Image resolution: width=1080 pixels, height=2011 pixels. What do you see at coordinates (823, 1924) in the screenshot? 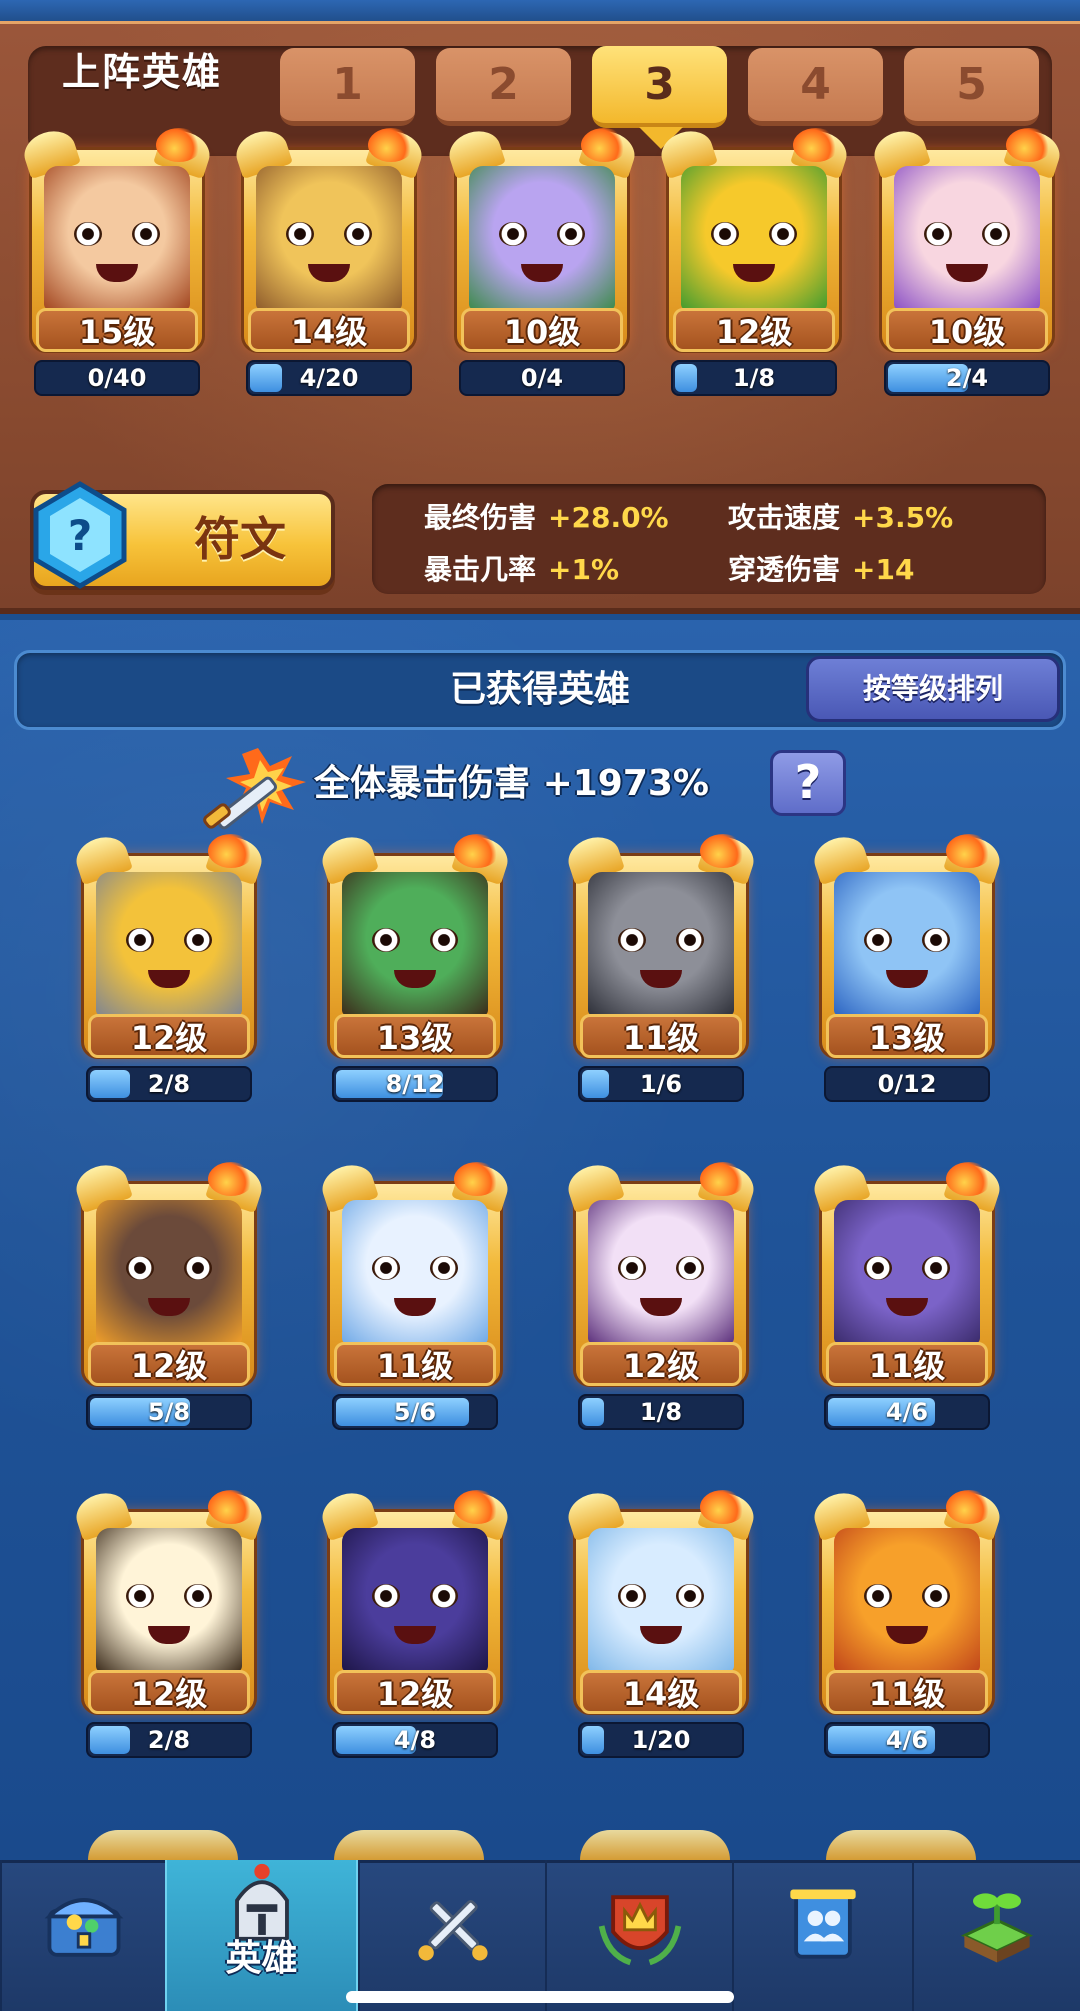
I see `team-banner-icon` at bounding box center [823, 1924].